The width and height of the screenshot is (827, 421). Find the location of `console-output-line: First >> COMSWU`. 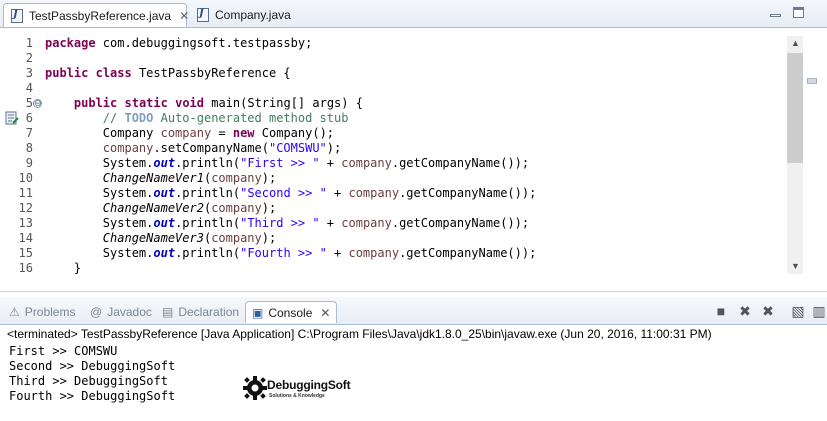

console-output-line: First >> COMSWU is located at coordinates (63, 351).